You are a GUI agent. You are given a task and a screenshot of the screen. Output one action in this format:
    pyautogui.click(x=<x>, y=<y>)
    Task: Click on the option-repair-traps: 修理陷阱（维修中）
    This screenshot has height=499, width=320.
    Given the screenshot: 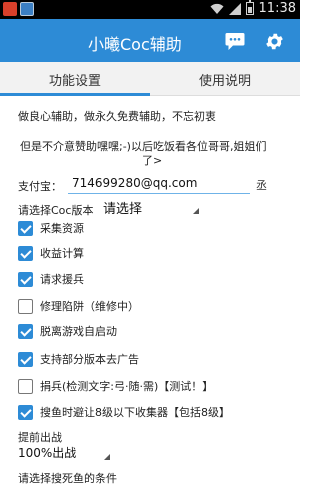 What is the action you would take?
    pyautogui.click(x=78, y=306)
    